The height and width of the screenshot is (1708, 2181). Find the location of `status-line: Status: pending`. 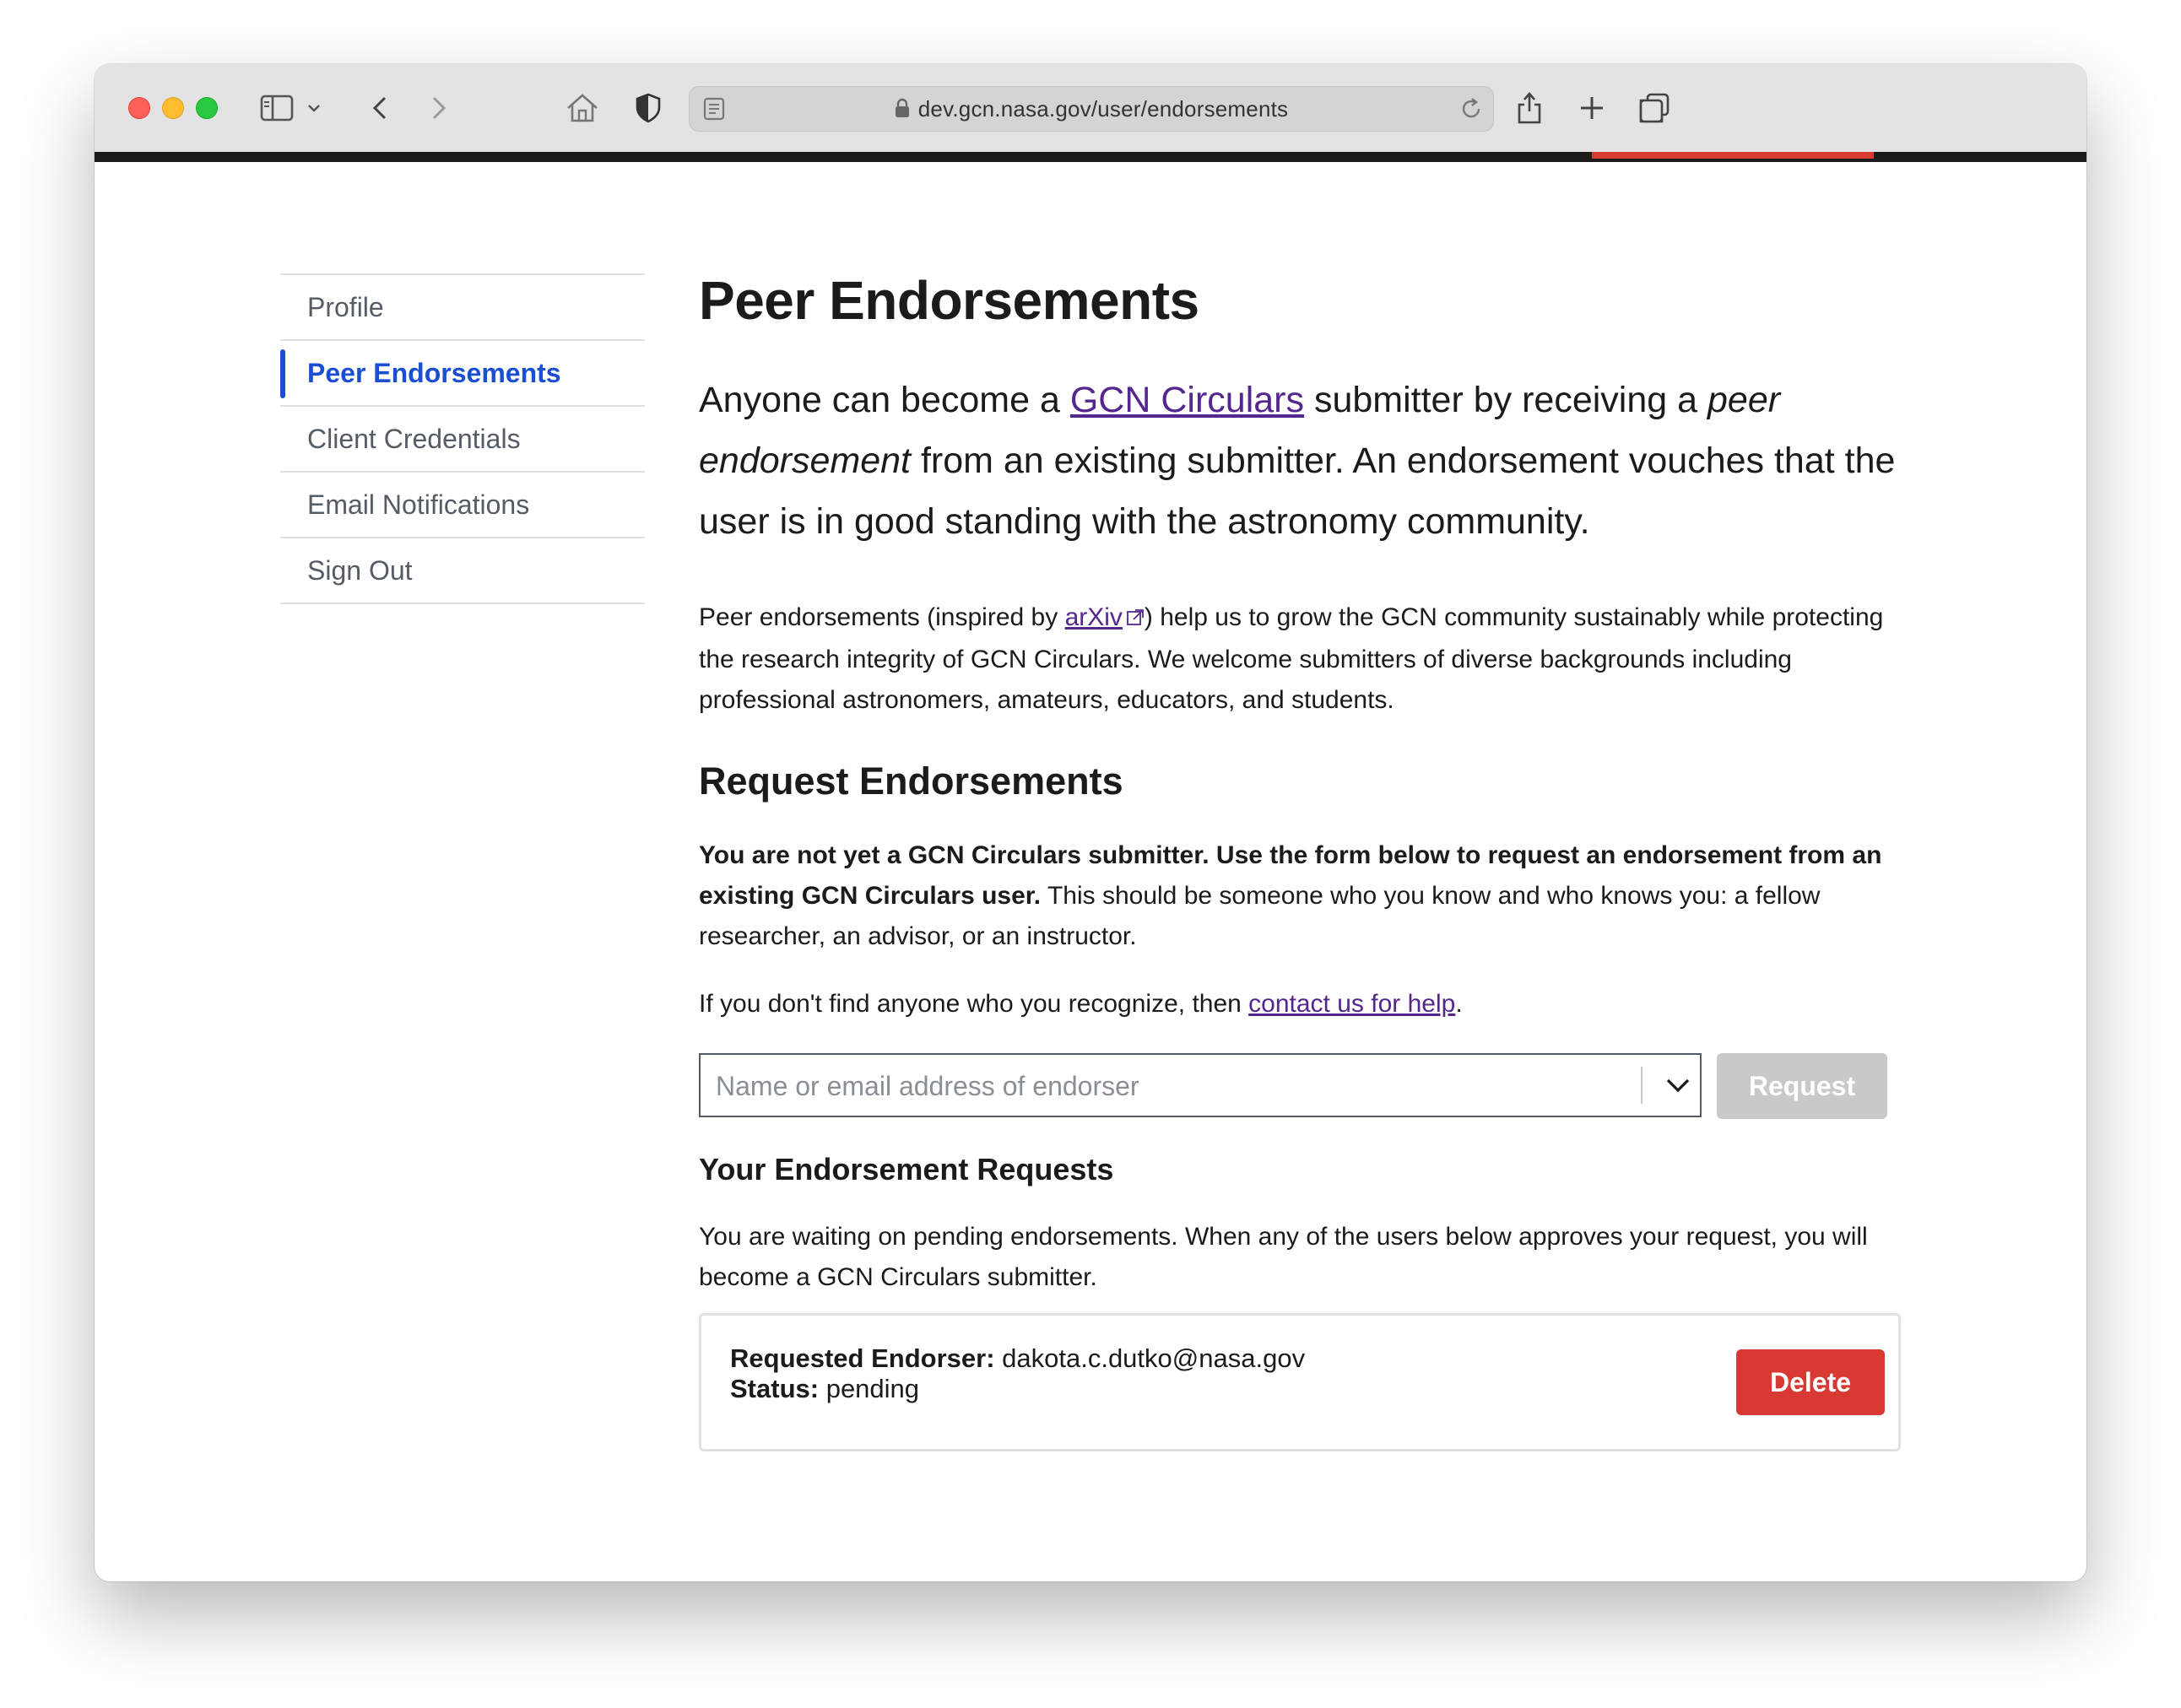

status-line: Status: pending is located at coordinates (824, 1389).